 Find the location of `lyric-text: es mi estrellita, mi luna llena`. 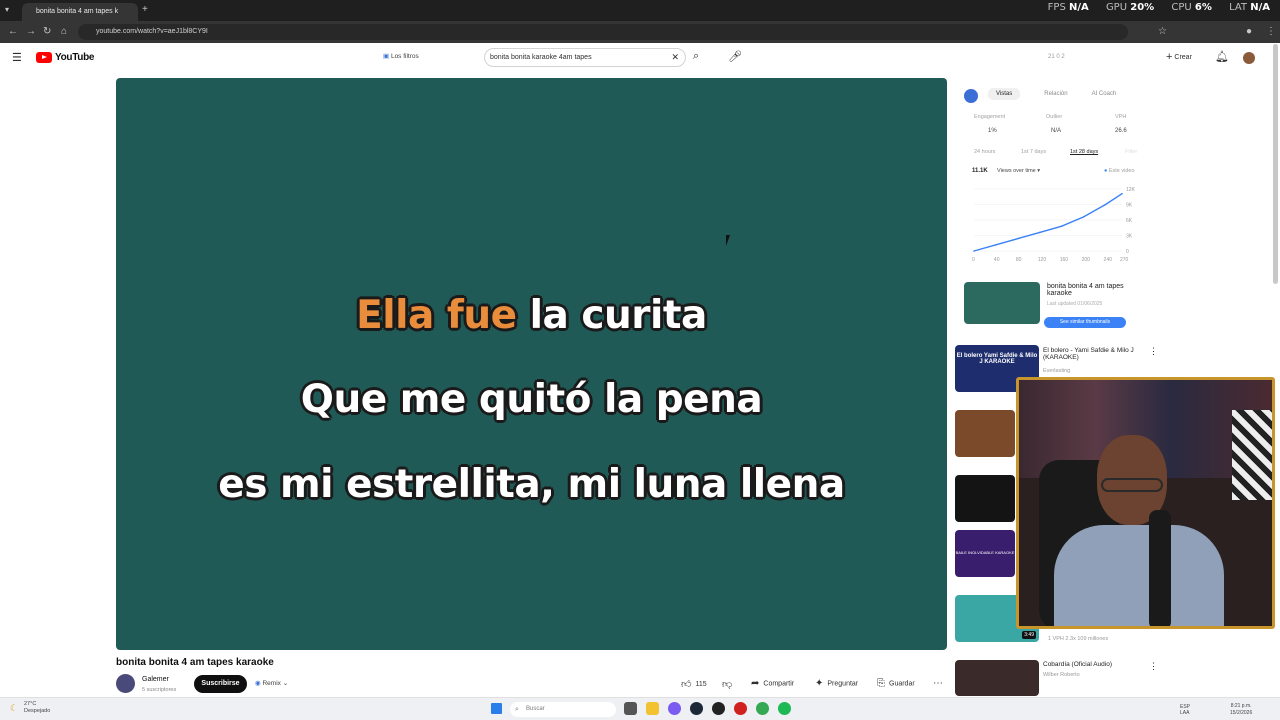

lyric-text: es mi estrellita, mi luna llena is located at coordinates (531, 484).